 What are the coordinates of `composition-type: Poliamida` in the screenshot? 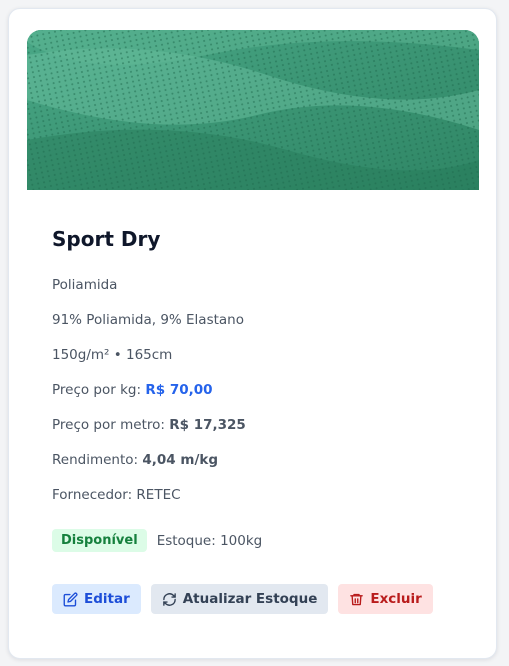 It's located at (85, 285).